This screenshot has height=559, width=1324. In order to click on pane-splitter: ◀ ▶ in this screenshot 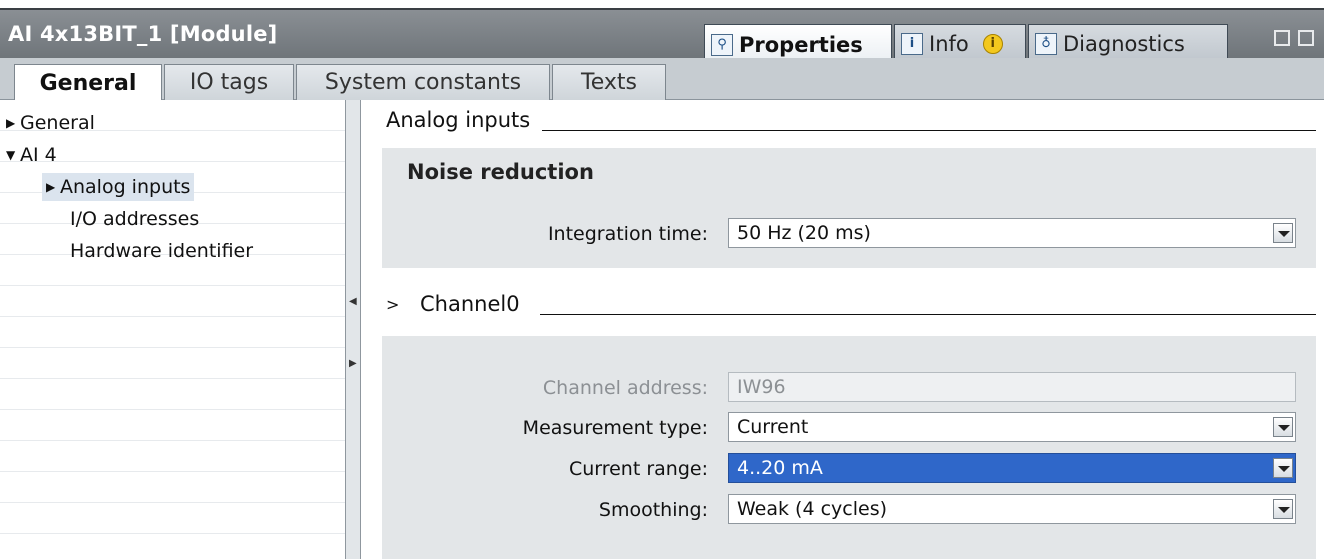, I will do `click(353, 329)`.